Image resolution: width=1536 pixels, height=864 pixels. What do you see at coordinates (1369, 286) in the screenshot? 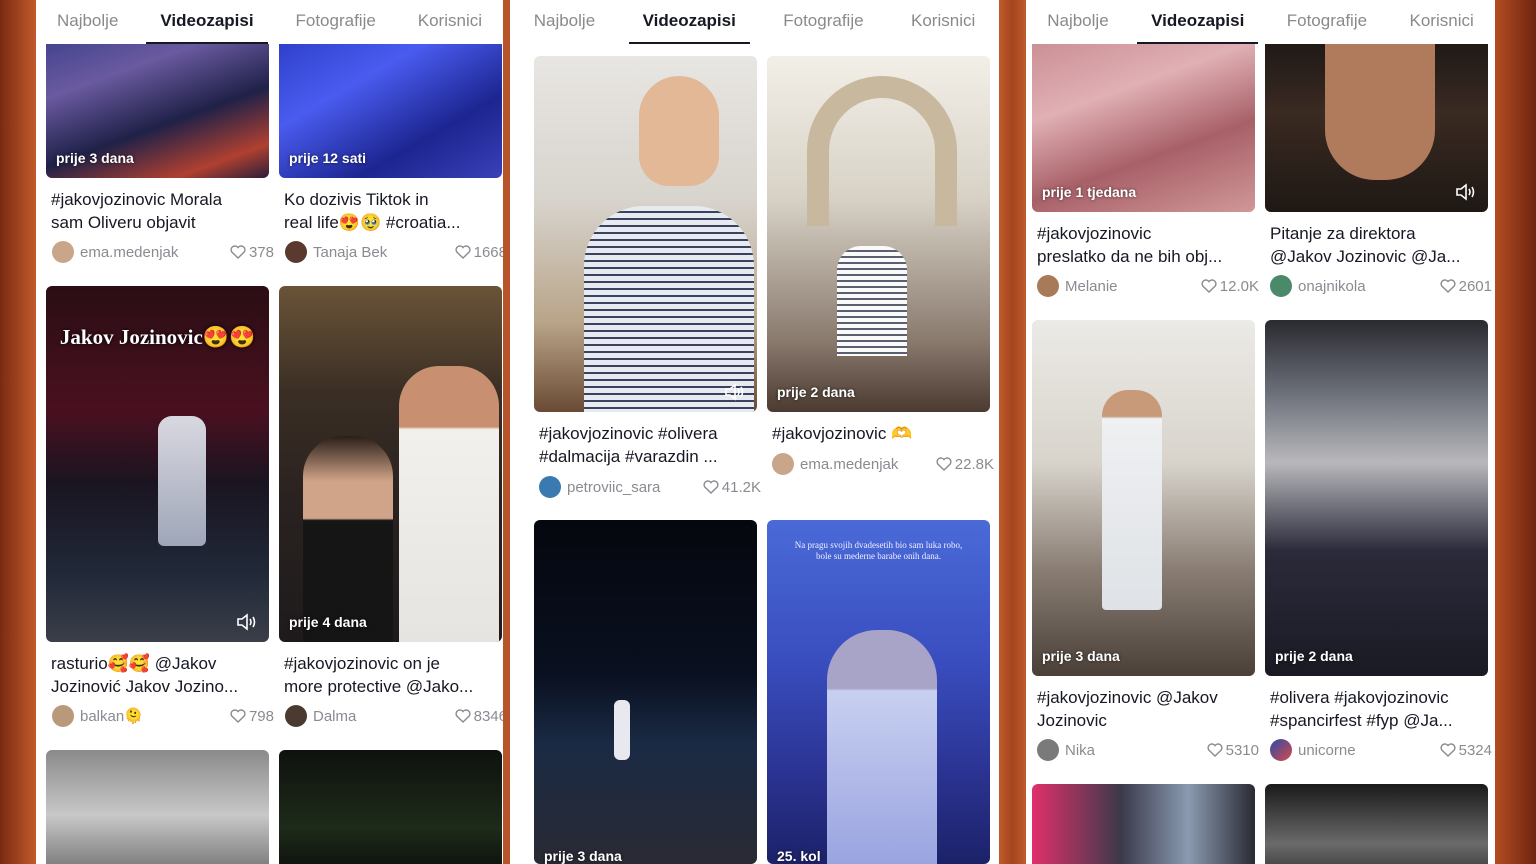
I see `username: onajnikola` at bounding box center [1369, 286].